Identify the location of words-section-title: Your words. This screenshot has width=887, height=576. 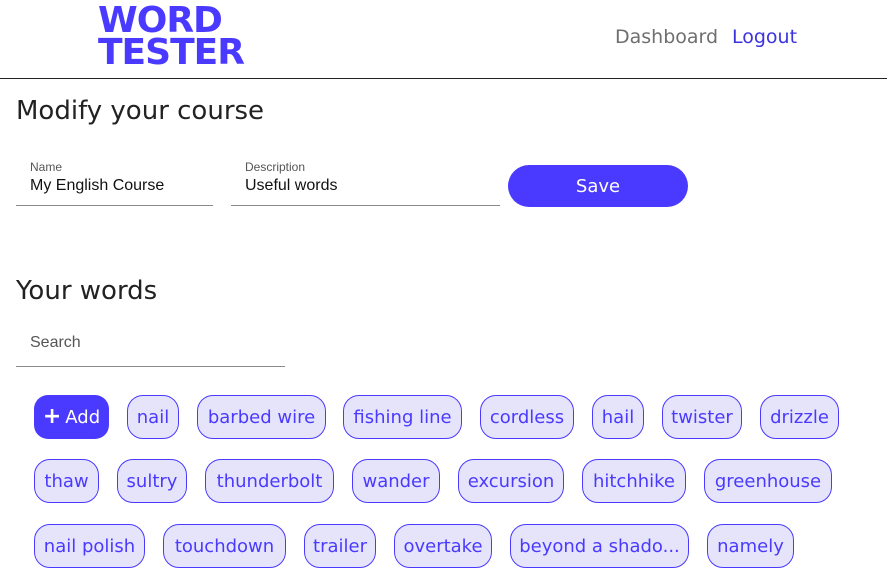
(87, 291).